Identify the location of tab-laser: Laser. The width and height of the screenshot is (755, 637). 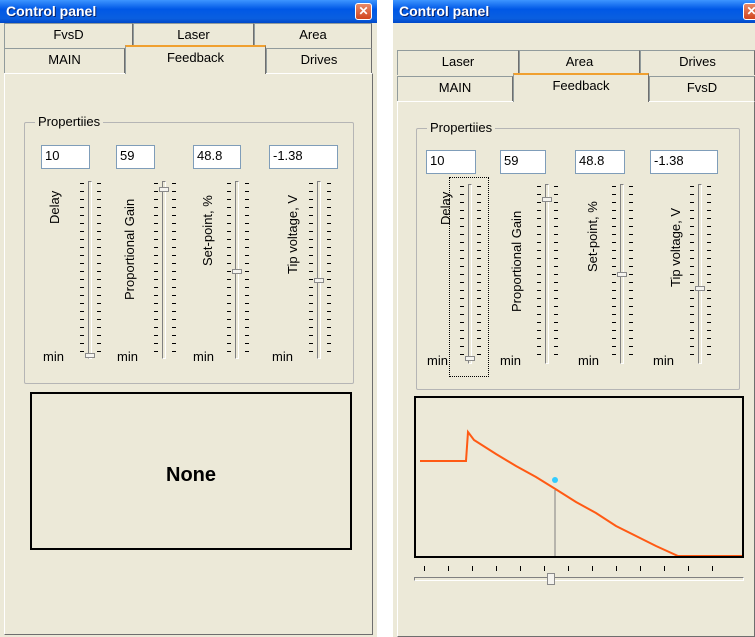
(458, 62).